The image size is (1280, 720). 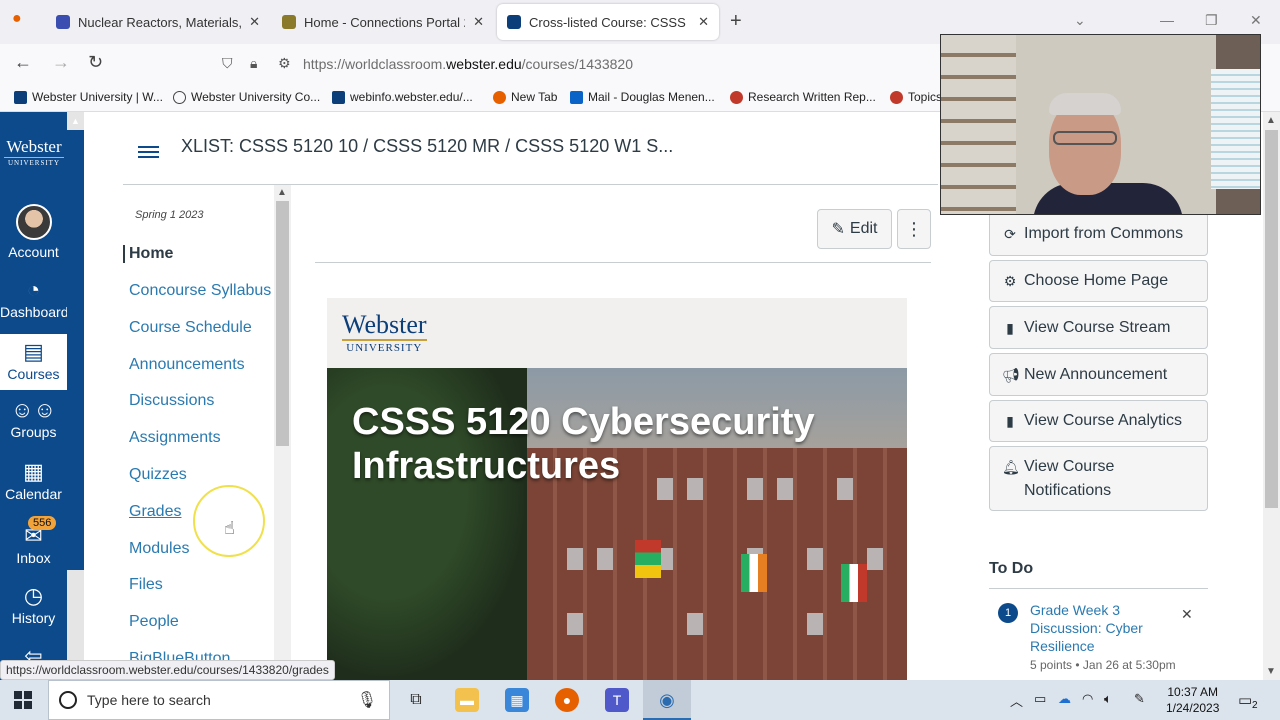 I want to click on back-arrow-icon: ←, so click(x=23, y=62).